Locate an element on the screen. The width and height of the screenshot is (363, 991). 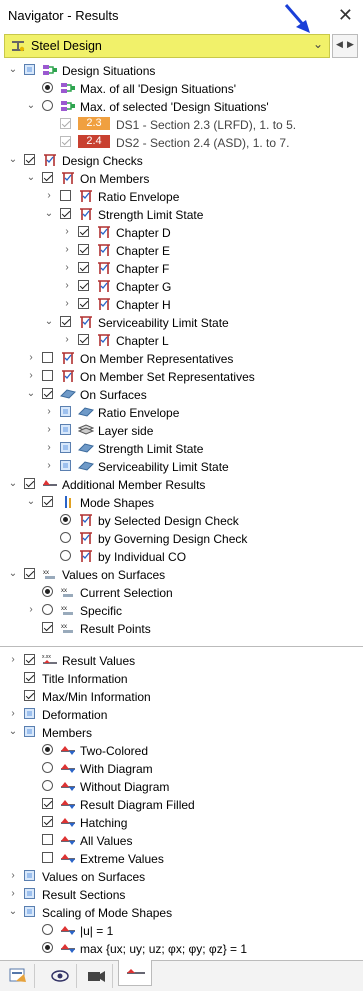
tree-item-mem-2c: Two-Colored is located at coordinates (181, 751).